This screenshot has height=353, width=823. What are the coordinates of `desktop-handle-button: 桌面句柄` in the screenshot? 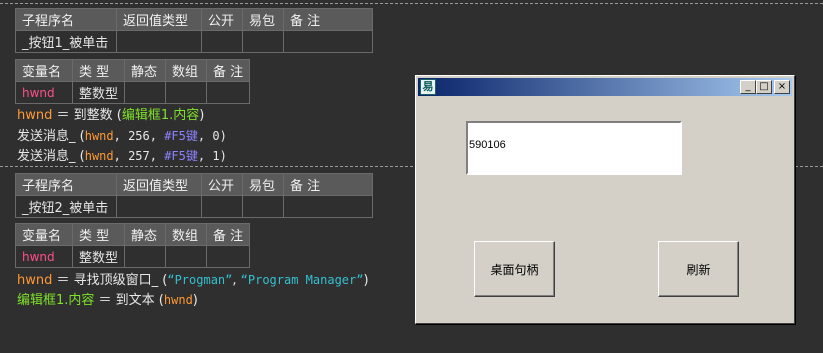 It's located at (514, 269).